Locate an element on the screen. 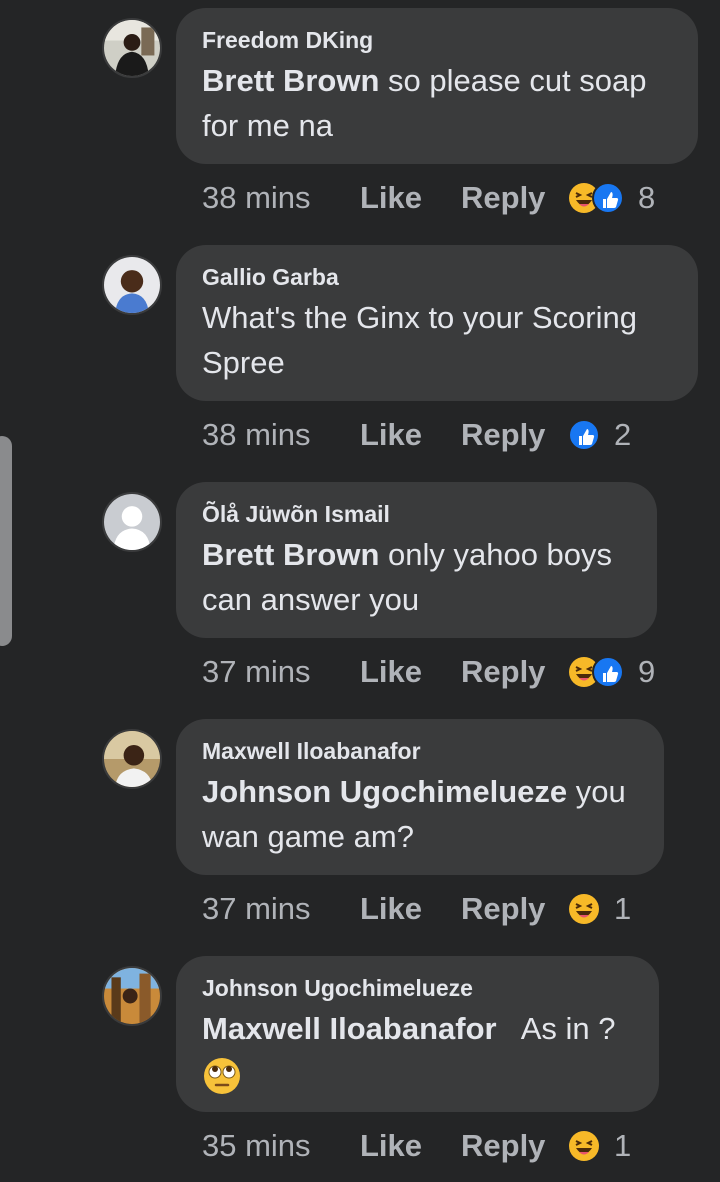 The width and height of the screenshot is (720, 1182). comment-text: What's the Ginx to your Scoring Spree is located at coordinates (437, 340).